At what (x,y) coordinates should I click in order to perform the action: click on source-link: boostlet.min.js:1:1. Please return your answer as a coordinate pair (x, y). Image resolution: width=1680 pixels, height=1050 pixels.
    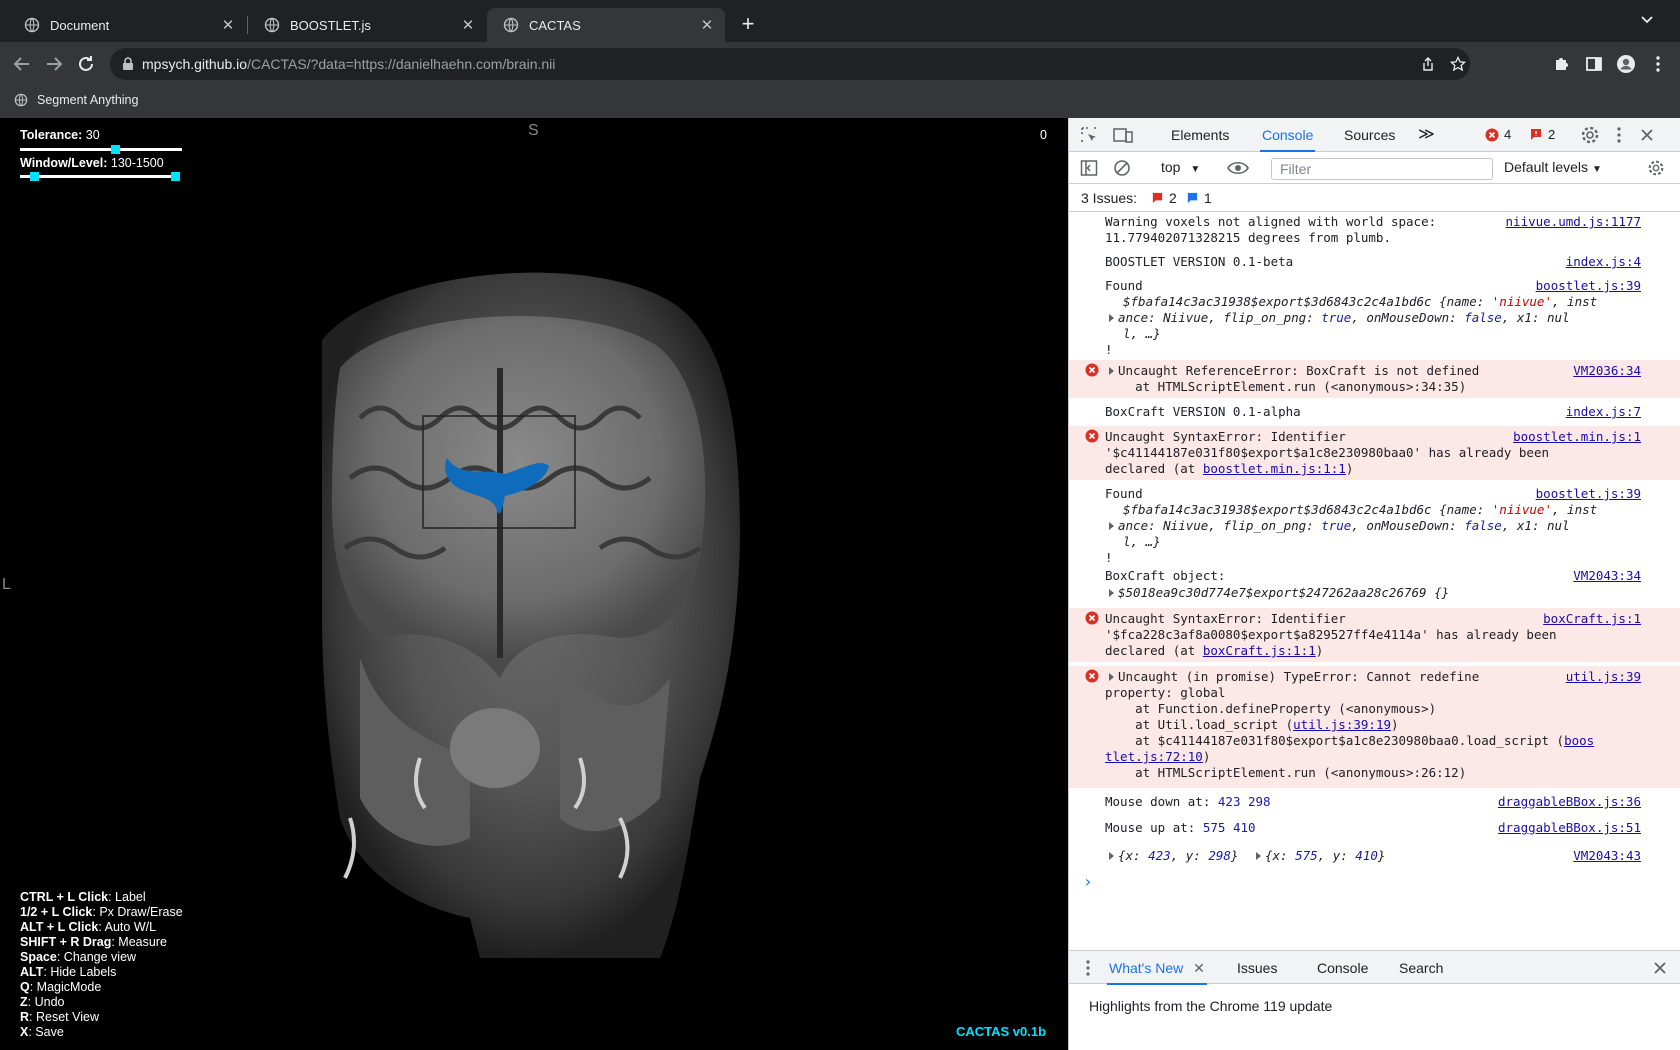
    Looking at the image, I should click on (1274, 468).